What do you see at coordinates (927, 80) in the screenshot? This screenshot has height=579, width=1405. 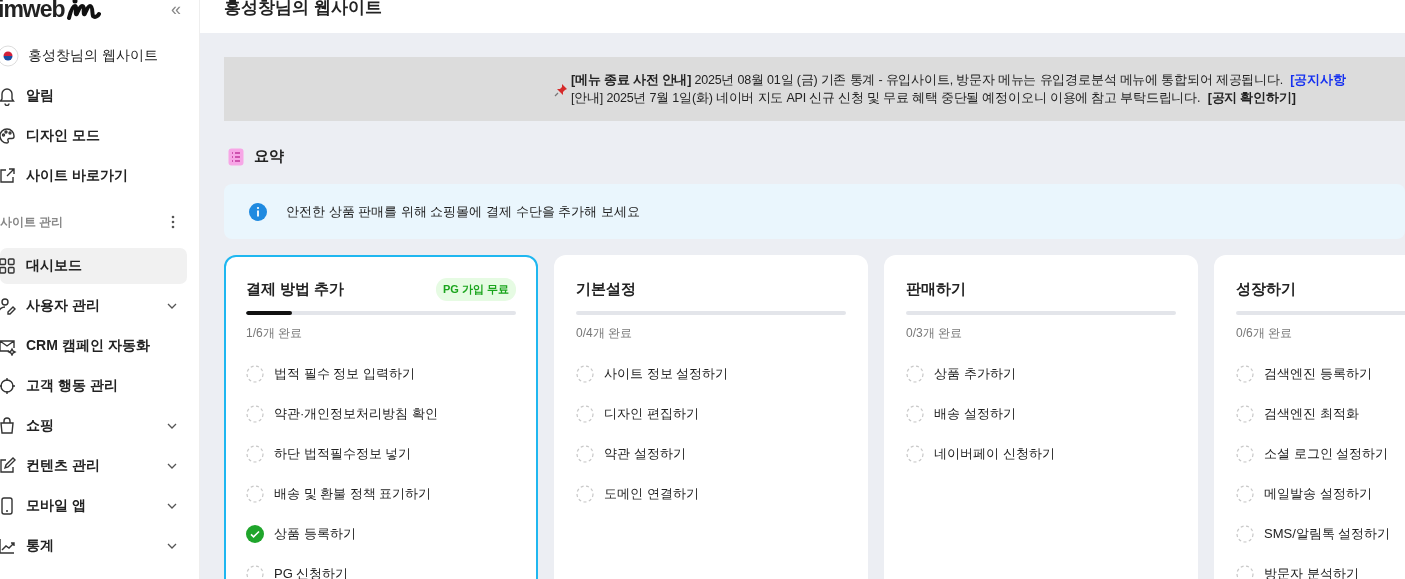 I see `notice-text: [메뉴 종료 사전 안내] 2025년 08월 01일 (금) 기존 통계 - 유입사이트, 방문자 메뉴는 유입경로분석 메뉴에 통합되어 제공됩니다.` at bounding box center [927, 80].